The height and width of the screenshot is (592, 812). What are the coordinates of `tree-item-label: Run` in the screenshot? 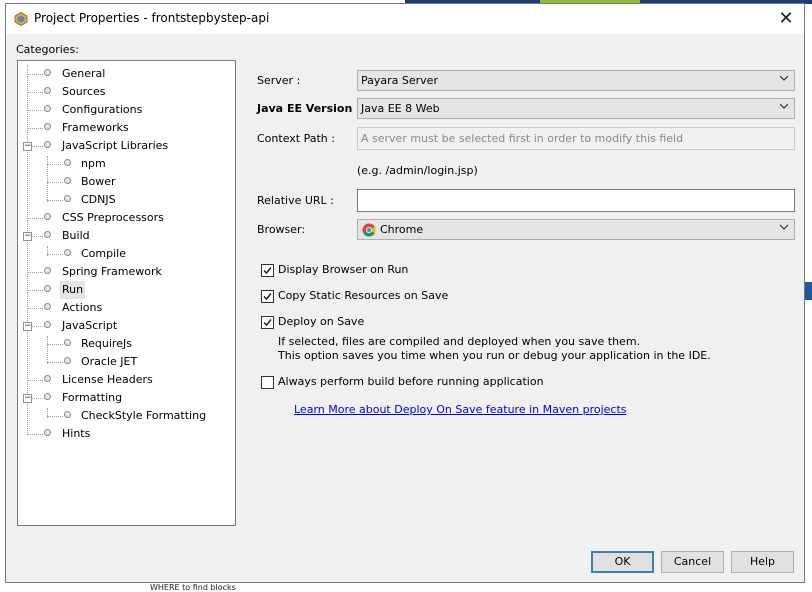 It's located at (73, 290).